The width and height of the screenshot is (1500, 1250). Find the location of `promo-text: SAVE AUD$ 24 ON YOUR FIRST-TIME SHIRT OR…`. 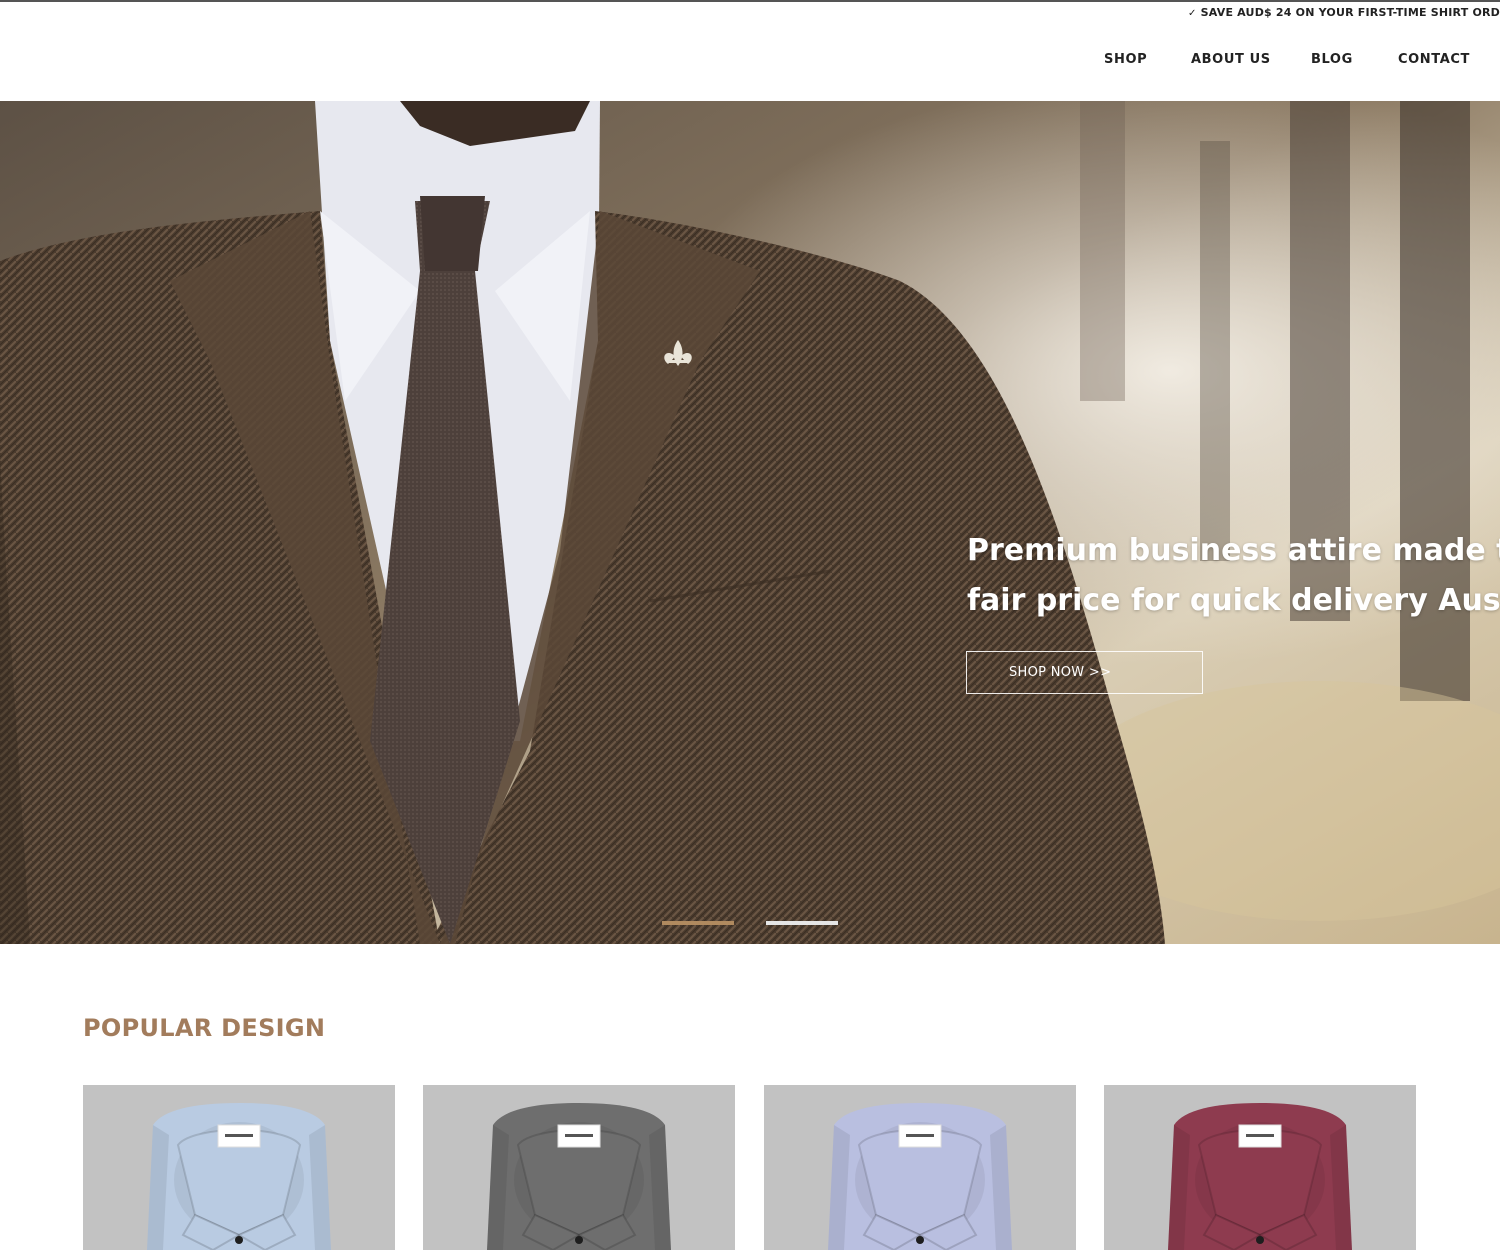

promo-text: SAVE AUD$ 24 ON YOUR FIRST-TIME SHIRT OR… is located at coordinates (1350, 12).